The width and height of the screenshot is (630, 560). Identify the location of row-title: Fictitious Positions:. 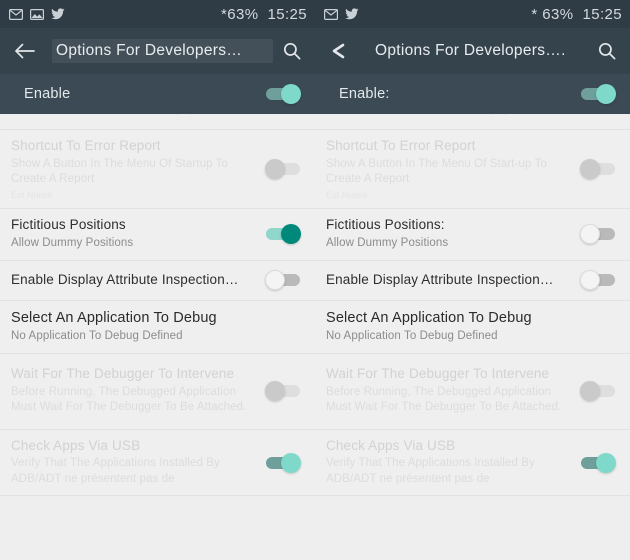
(385, 225).